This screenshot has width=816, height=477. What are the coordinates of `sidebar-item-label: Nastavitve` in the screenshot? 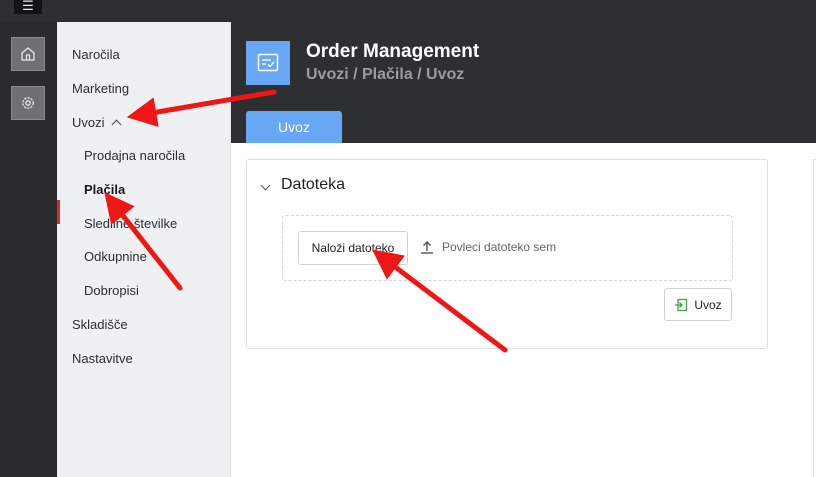 It's located at (102, 358).